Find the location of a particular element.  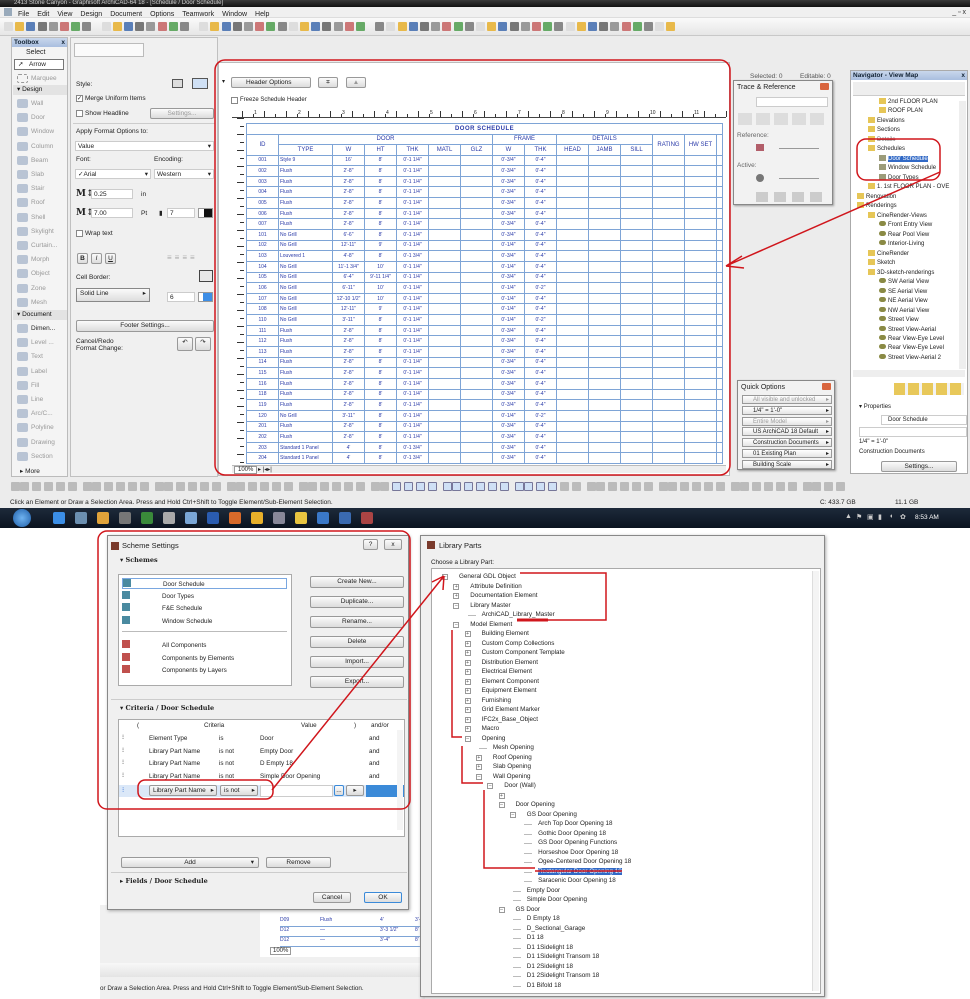

page-nav-buttons: ▸ |◂▸| is located at coordinates (265, 469).